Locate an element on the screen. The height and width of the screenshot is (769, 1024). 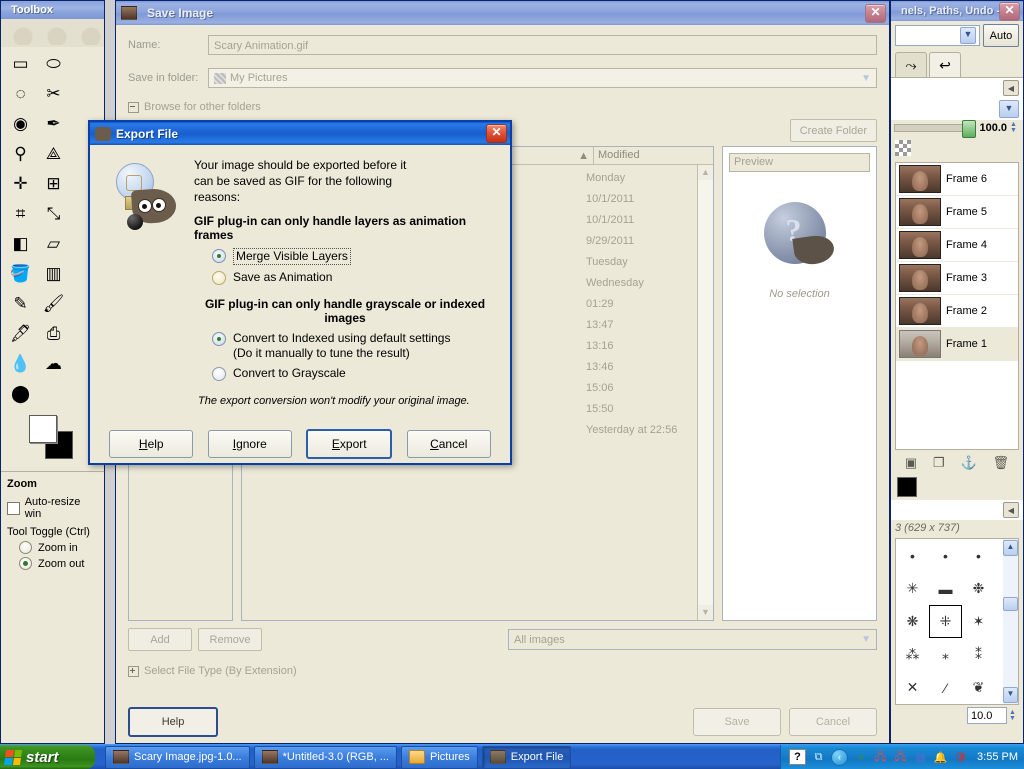
tab-paths: ⤳ is located at coordinates (911, 64).